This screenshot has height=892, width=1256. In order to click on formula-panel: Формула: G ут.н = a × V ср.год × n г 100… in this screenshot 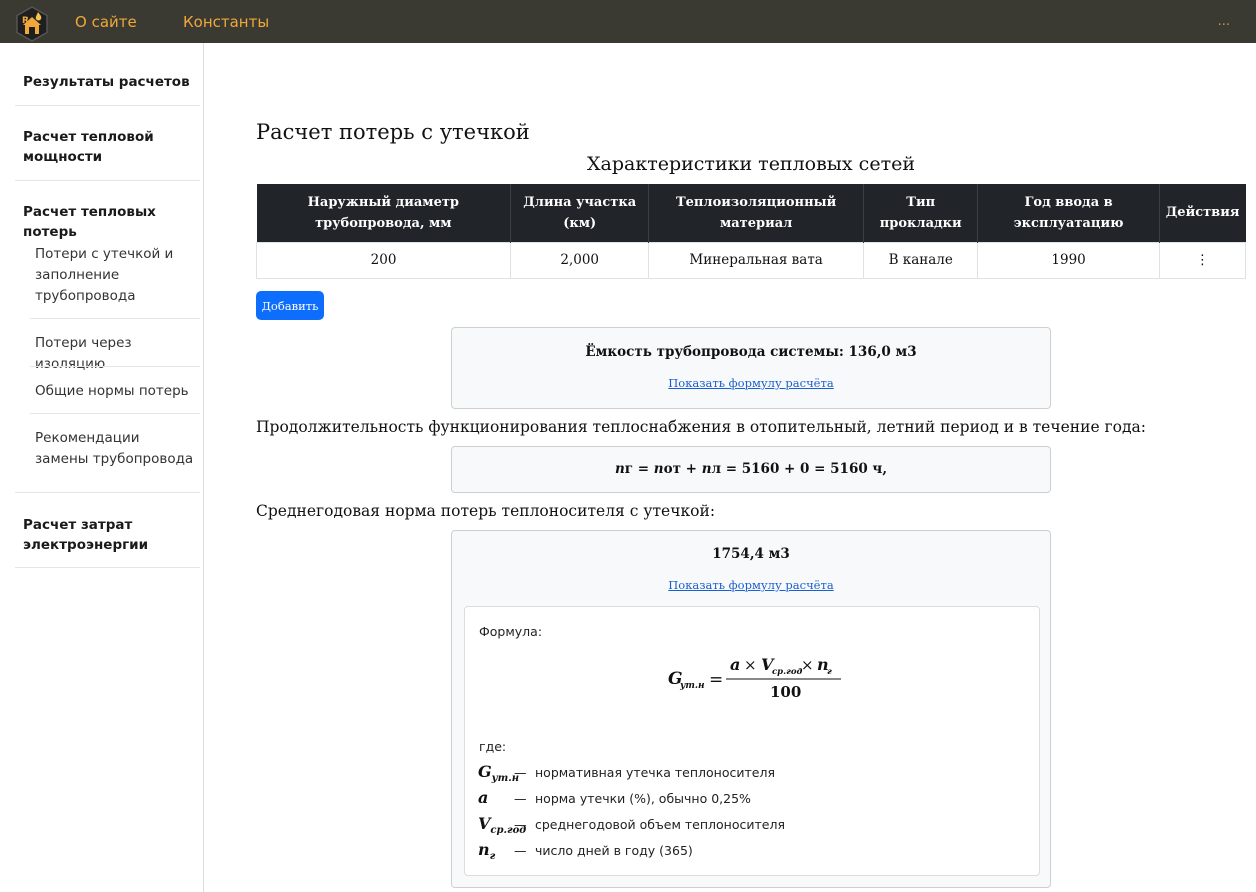, I will do `click(752, 741)`.